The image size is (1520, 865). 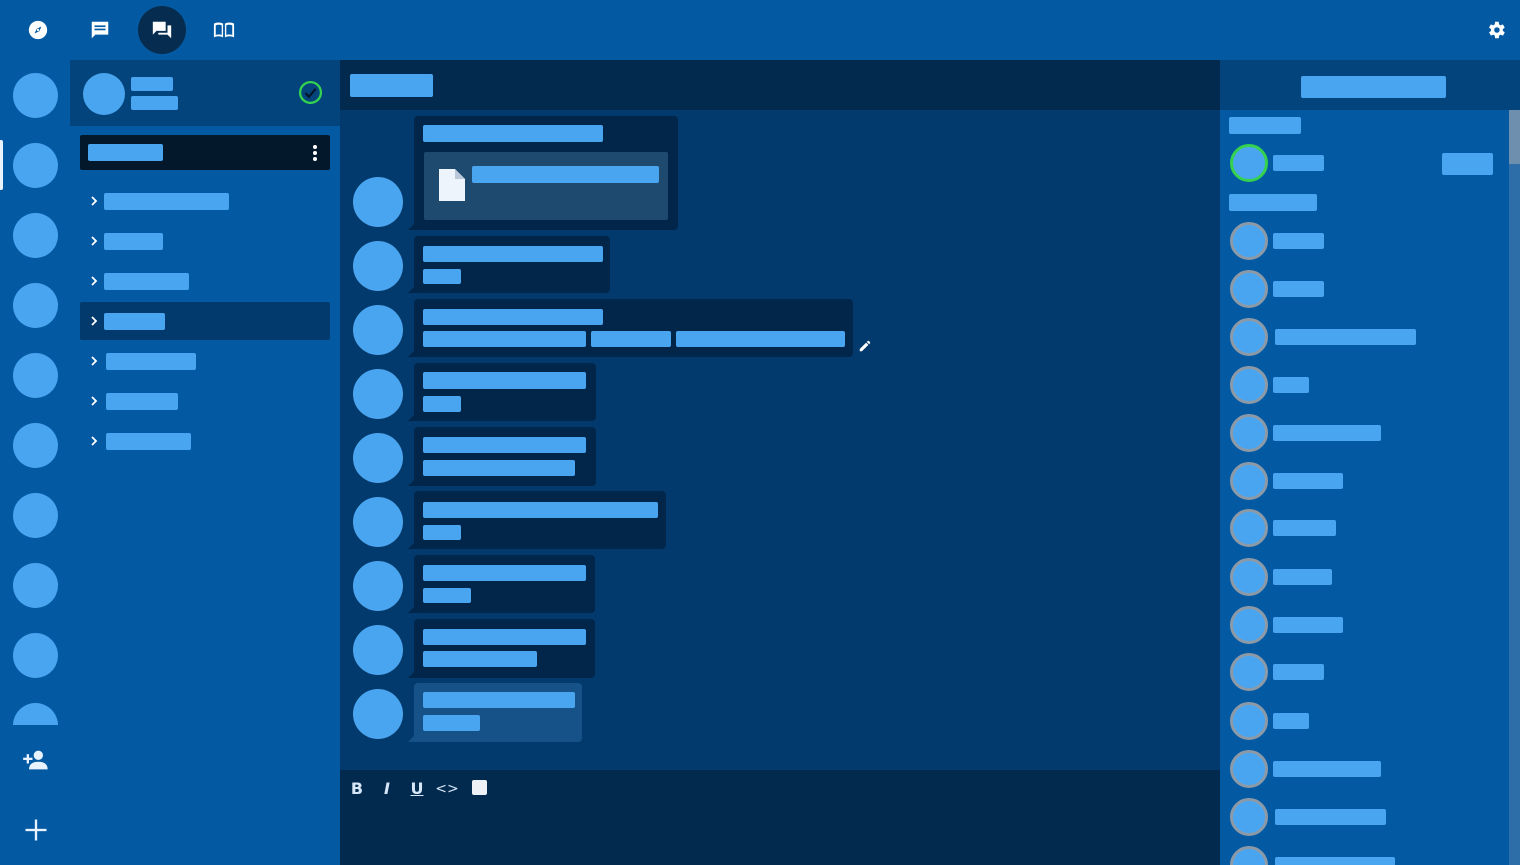 What do you see at coordinates (224, 30) in the screenshot?
I see `library-button` at bounding box center [224, 30].